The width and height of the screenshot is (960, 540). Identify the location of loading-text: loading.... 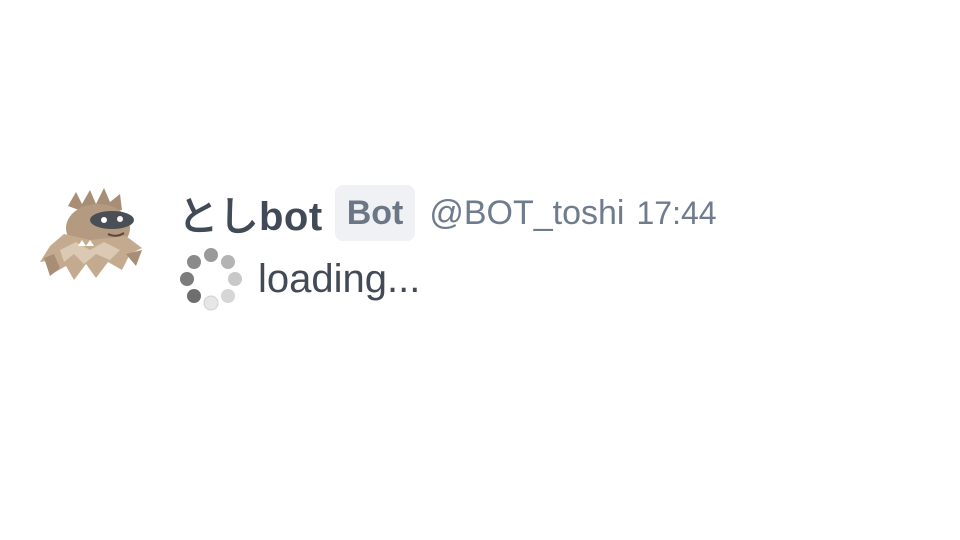
(339, 278).